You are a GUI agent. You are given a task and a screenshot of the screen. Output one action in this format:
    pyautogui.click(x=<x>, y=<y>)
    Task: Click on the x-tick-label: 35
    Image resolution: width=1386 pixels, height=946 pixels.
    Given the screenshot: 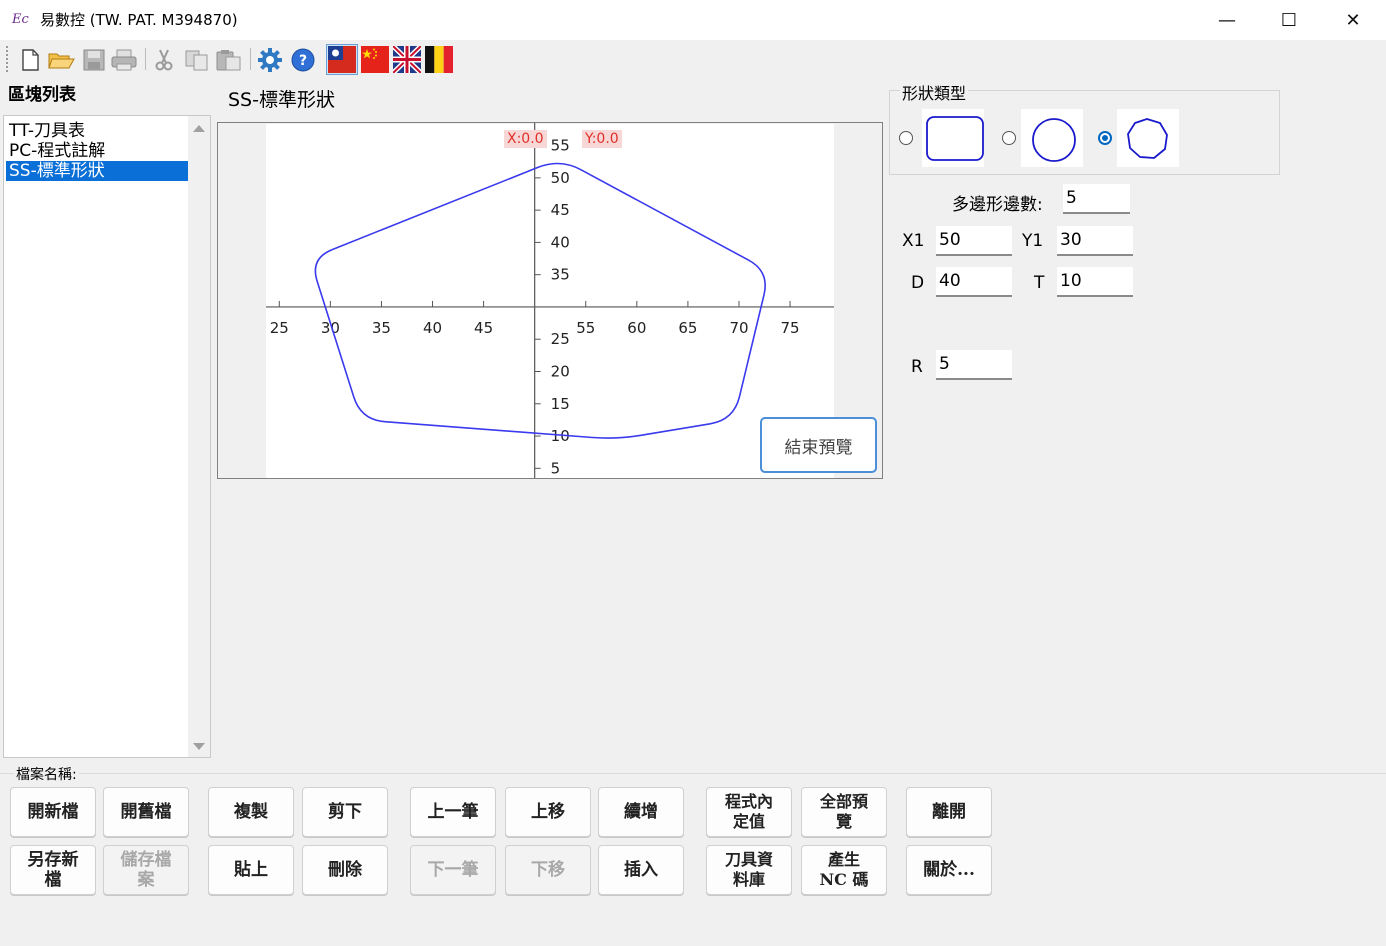 What is the action you would take?
    pyautogui.click(x=381, y=328)
    